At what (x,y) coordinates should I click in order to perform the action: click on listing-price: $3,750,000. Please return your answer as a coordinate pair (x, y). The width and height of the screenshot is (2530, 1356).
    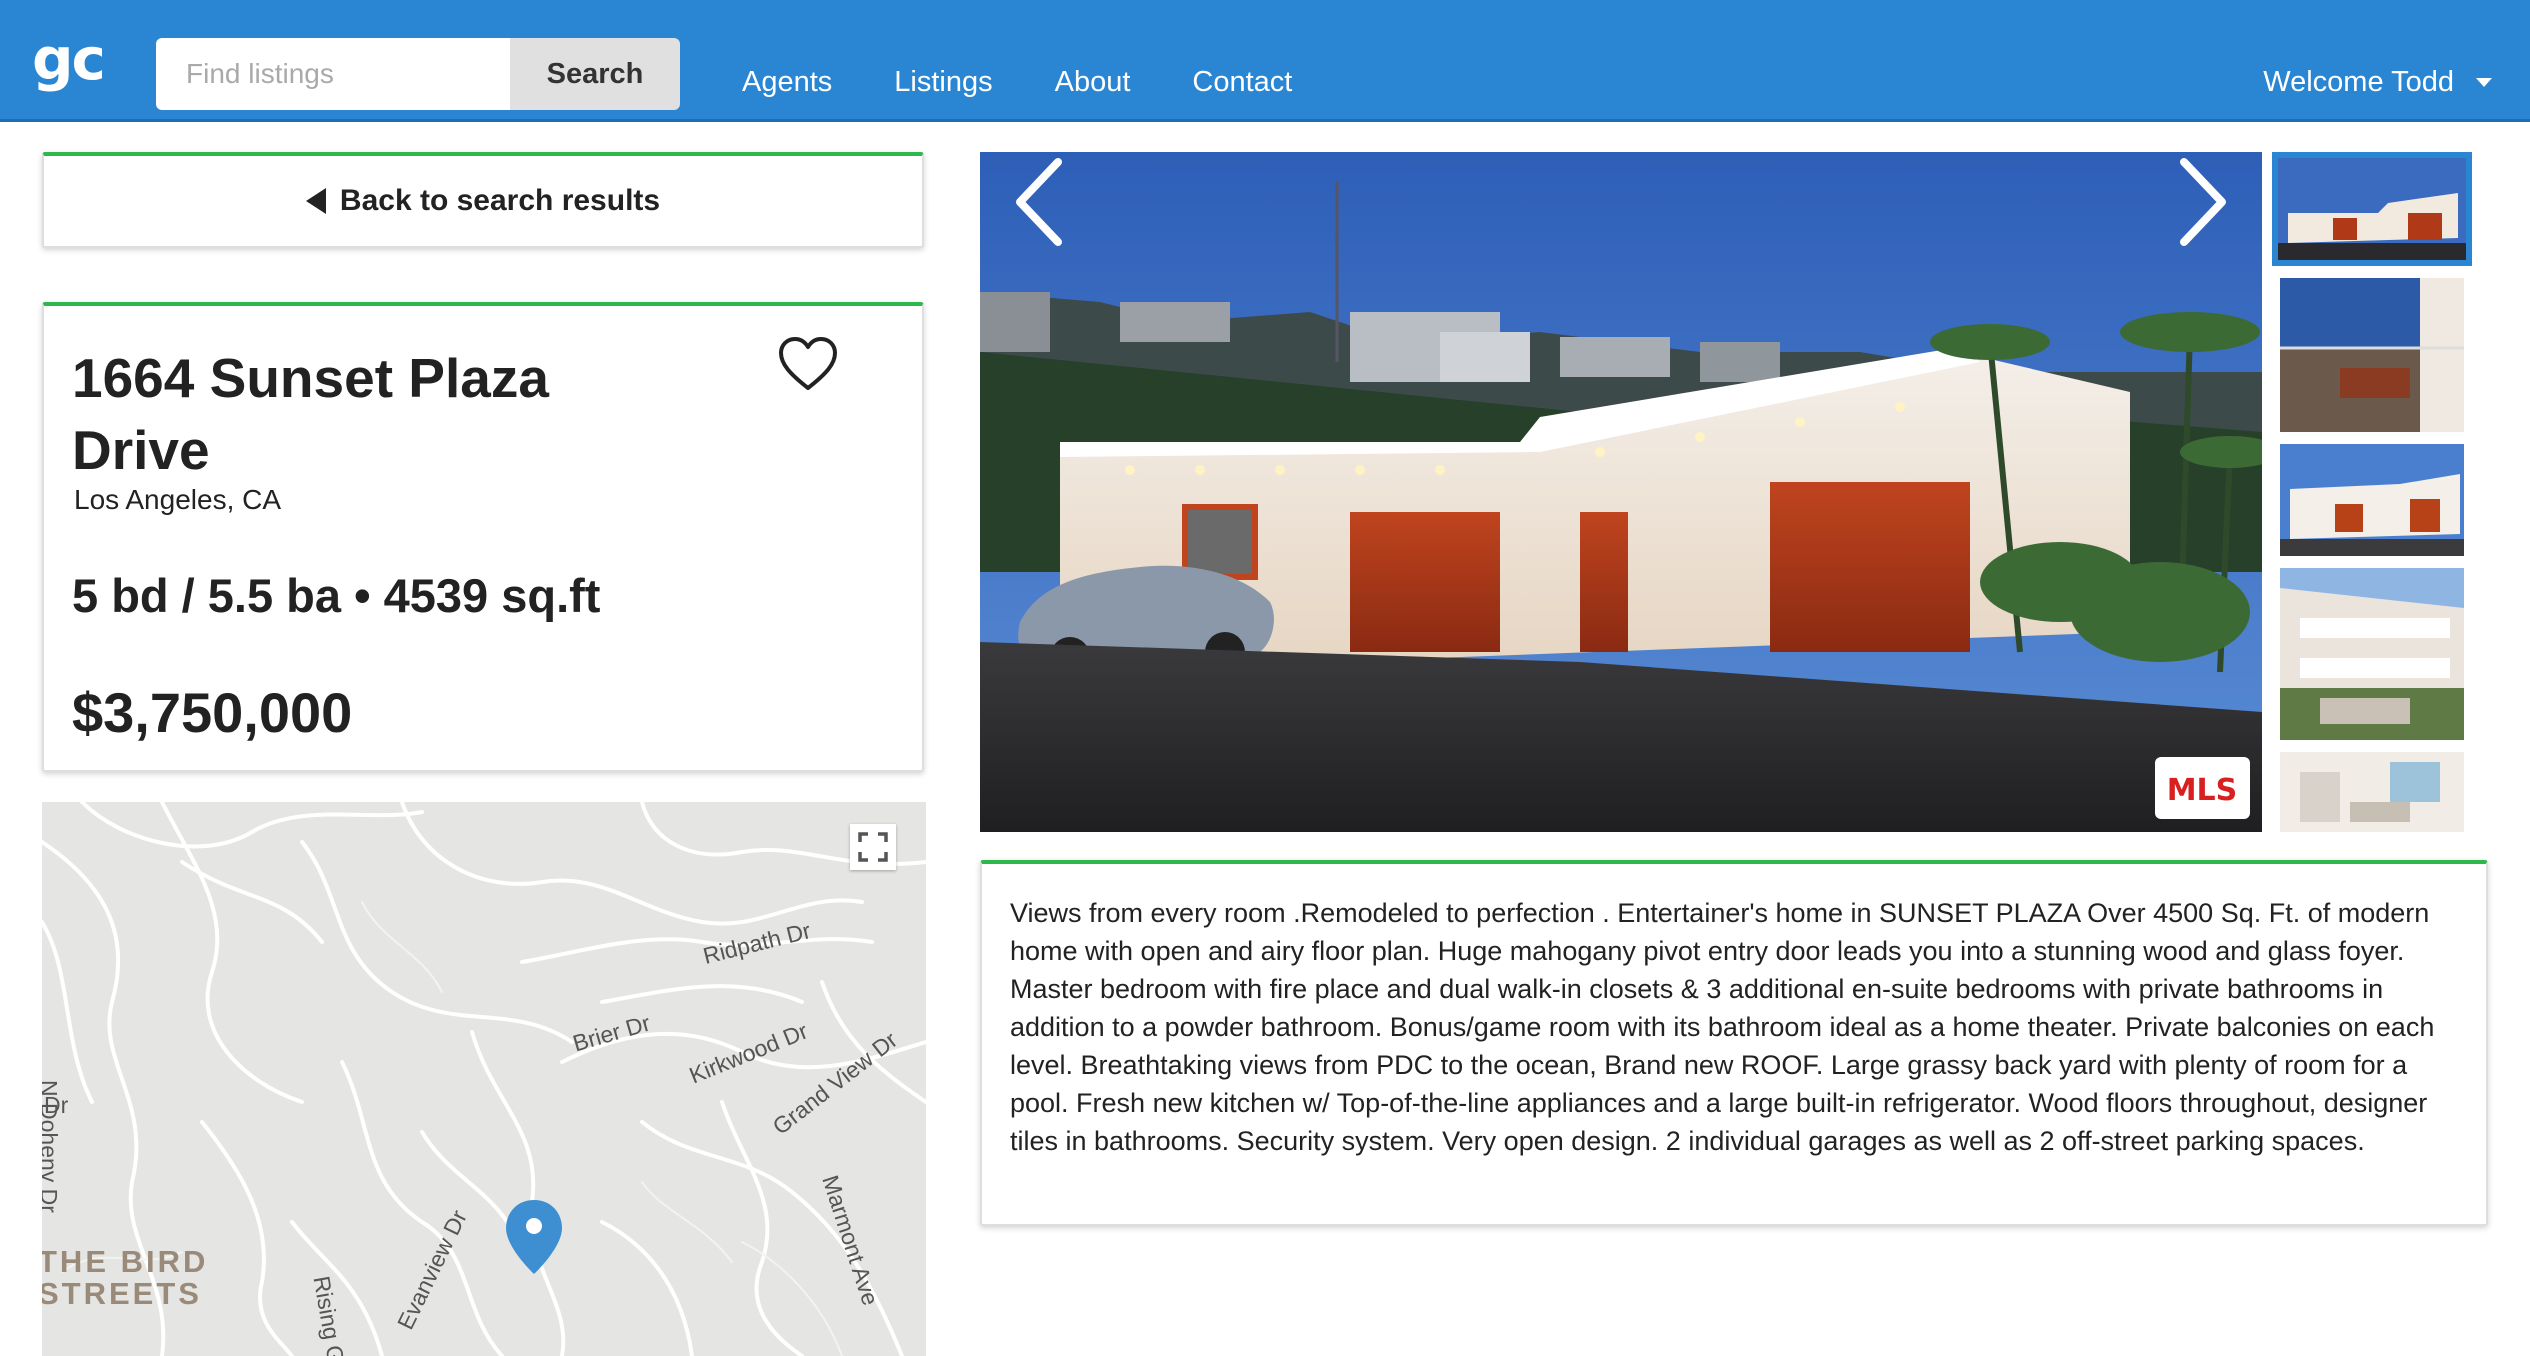
    Looking at the image, I should click on (212, 712).